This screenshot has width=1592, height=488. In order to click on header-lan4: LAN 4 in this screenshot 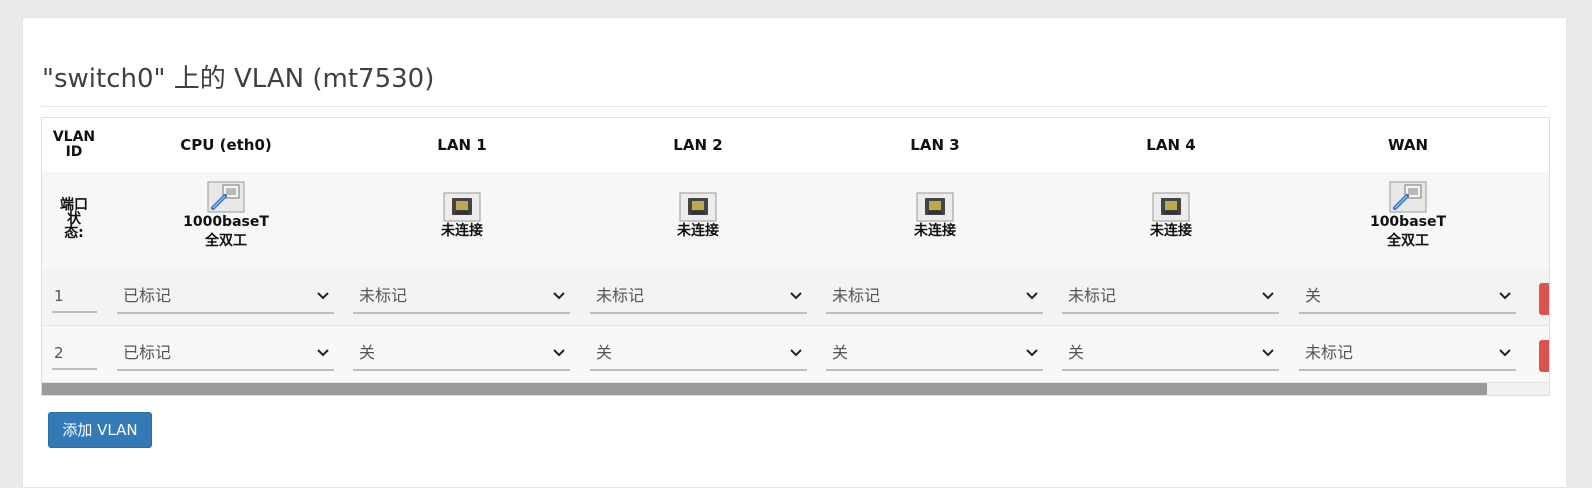, I will do `click(1171, 145)`.